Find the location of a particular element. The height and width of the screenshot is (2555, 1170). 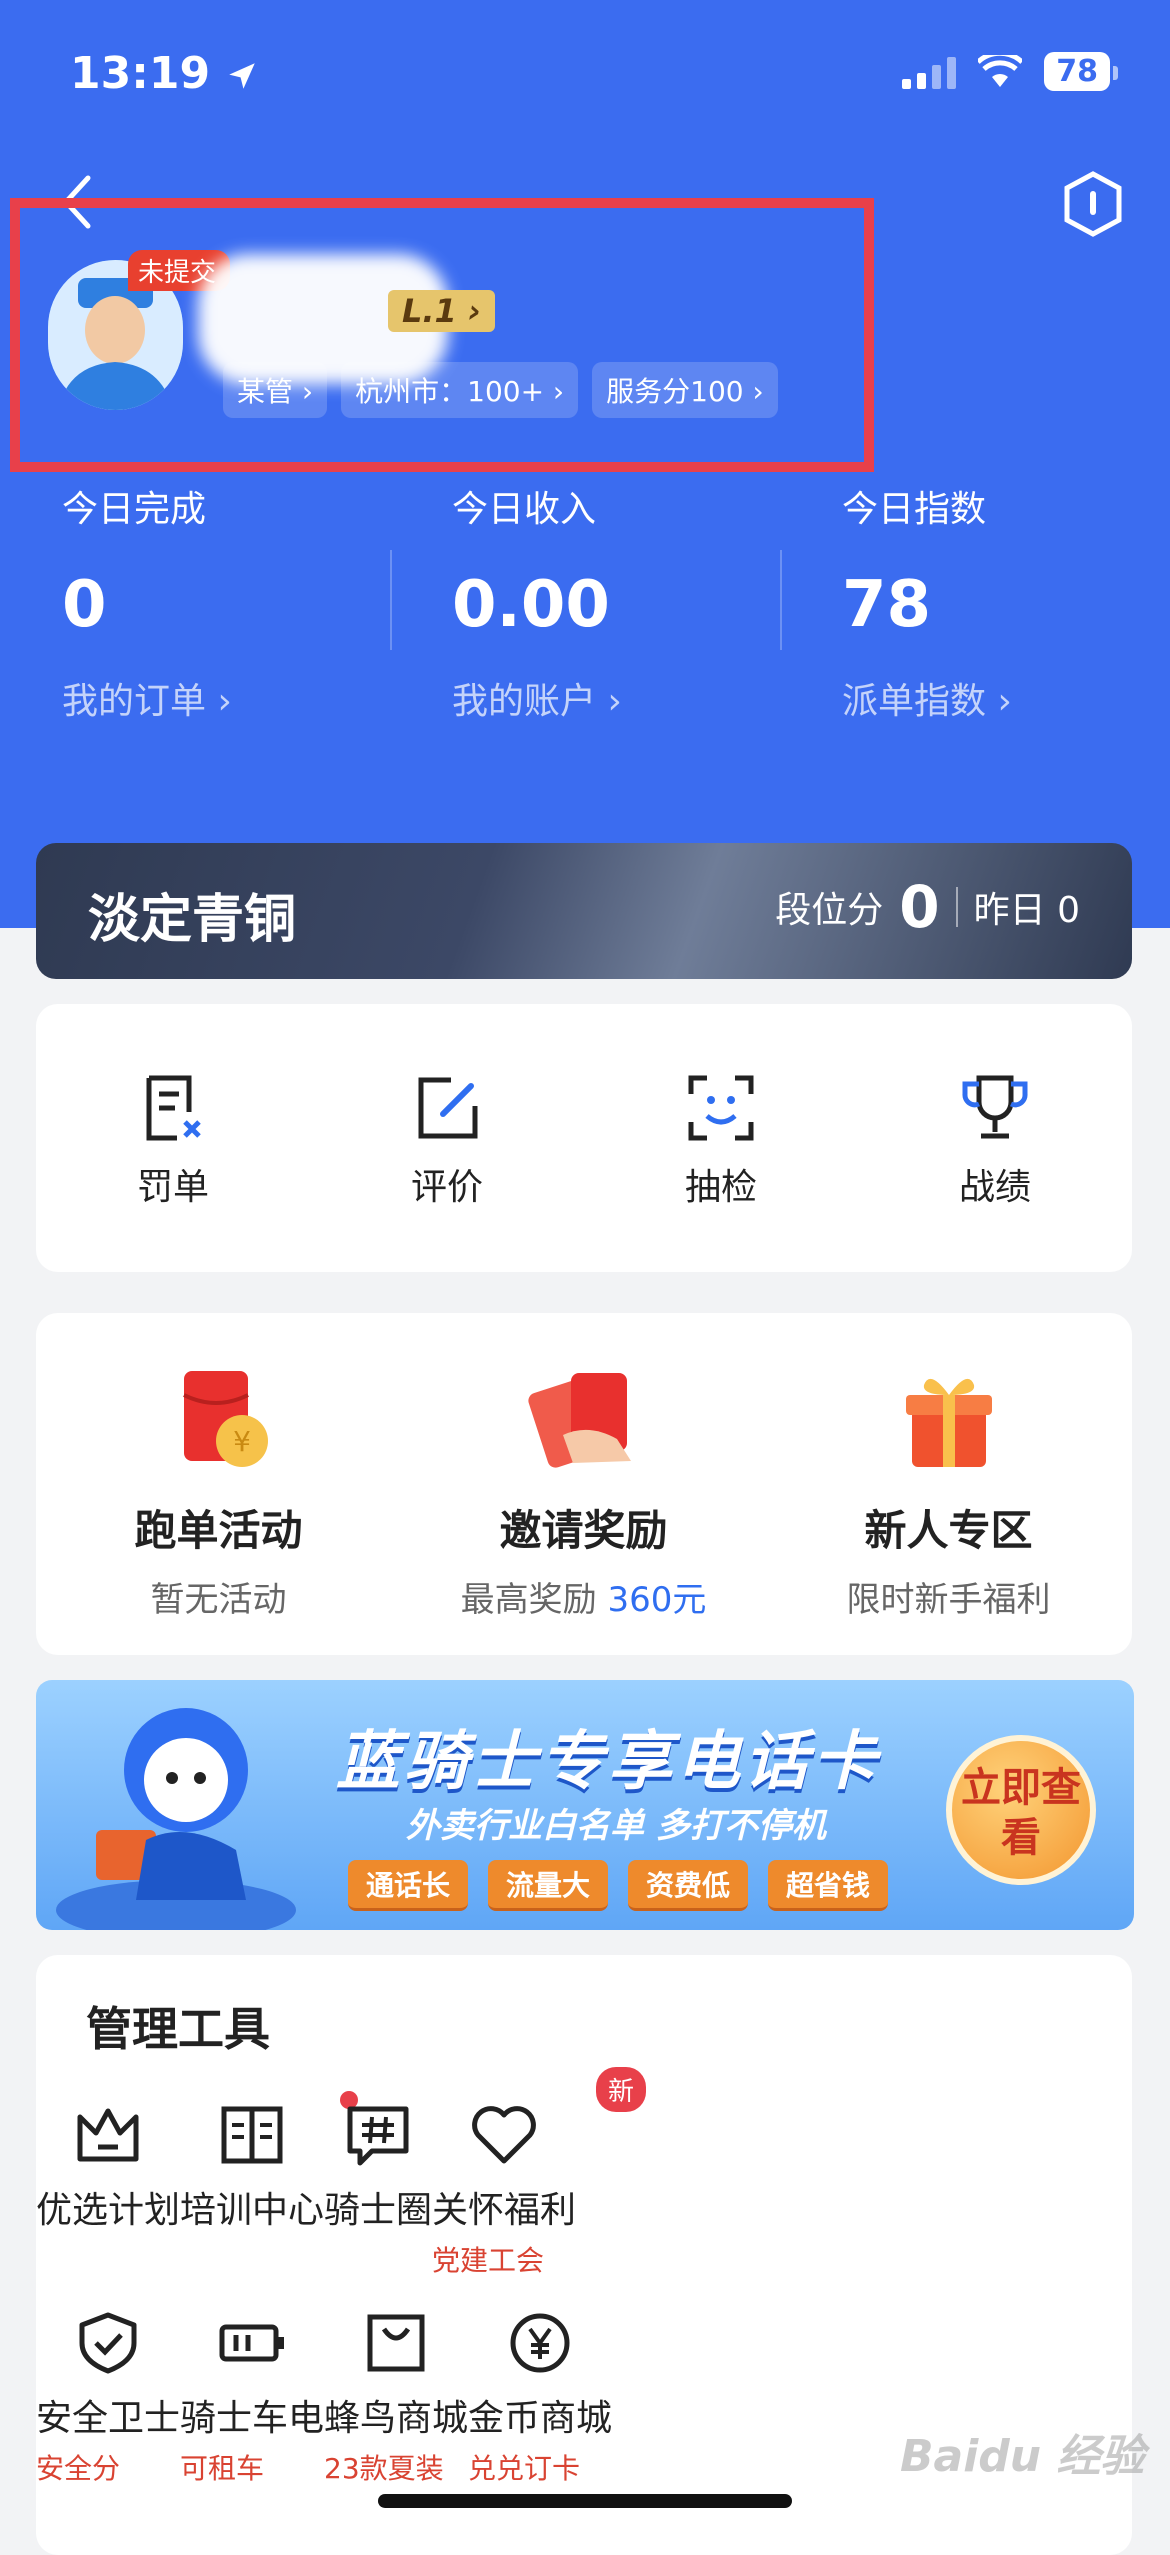

trophy-icon is located at coordinates (995, 1107).